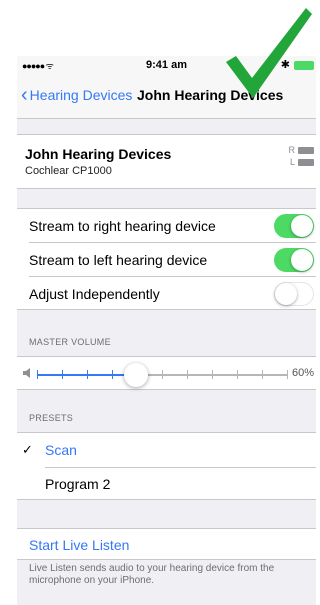 This screenshot has width=320, height=605. Describe the element at coordinates (292, 150) in the screenshot. I see `right-battery-label: R` at that location.